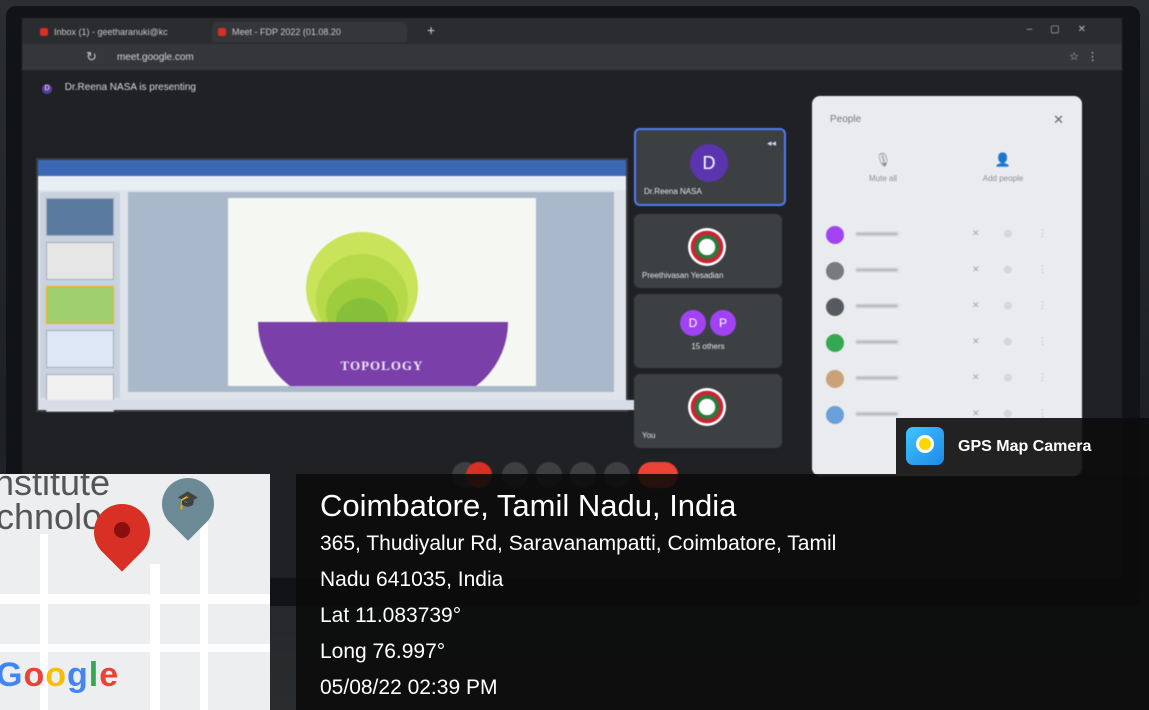 Image resolution: width=1149 pixels, height=710 pixels. What do you see at coordinates (925, 446) in the screenshot?
I see `gps-map-camera-icon` at bounding box center [925, 446].